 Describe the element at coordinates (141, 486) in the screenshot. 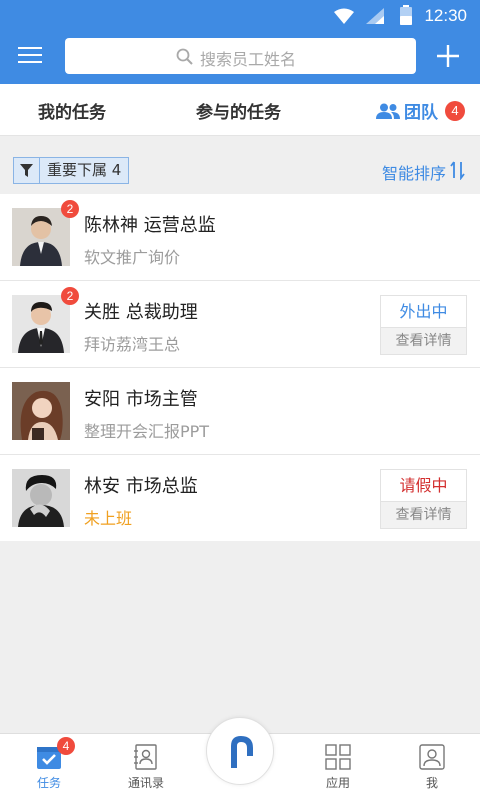

I see `member-name: 林安 市场总监` at that location.